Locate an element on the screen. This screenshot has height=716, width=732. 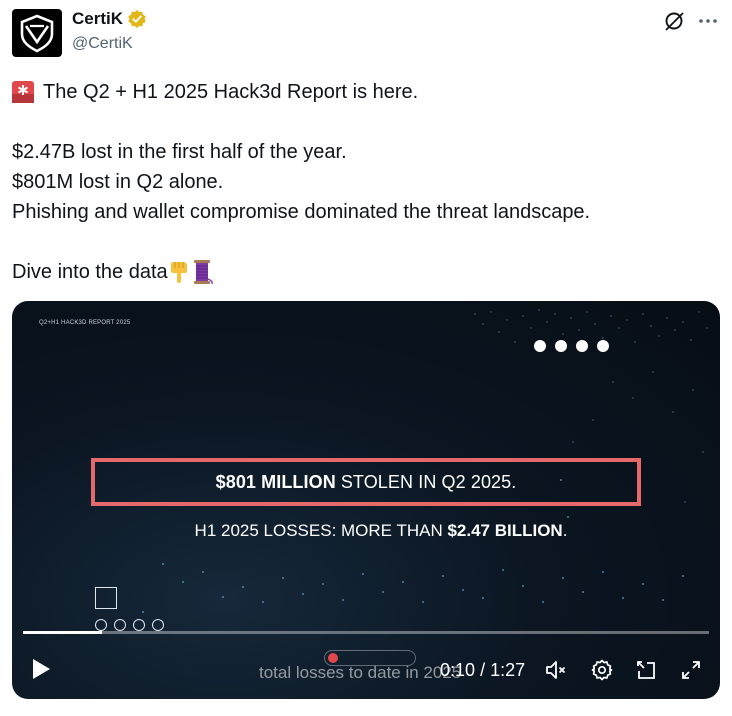
tweet-line-1: The Q2 + H1 2025 Hack3d Report is here. is located at coordinates (231, 92).